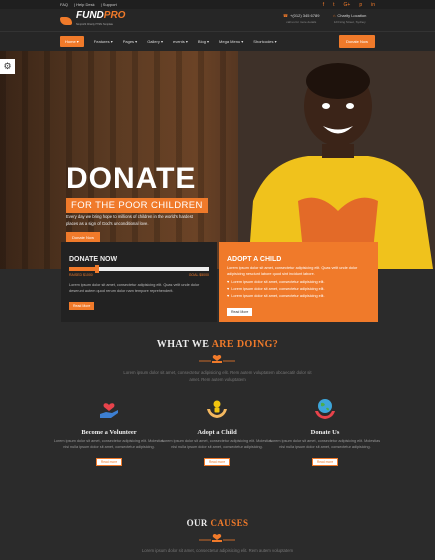  I want to click on location-pin-icon: ⌂, so click(334, 15).